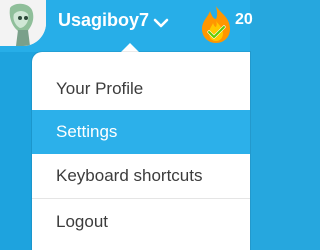 Image resolution: width=320 pixels, height=250 pixels. I want to click on menu-item-your-profile: Your Profile, so click(141, 89).